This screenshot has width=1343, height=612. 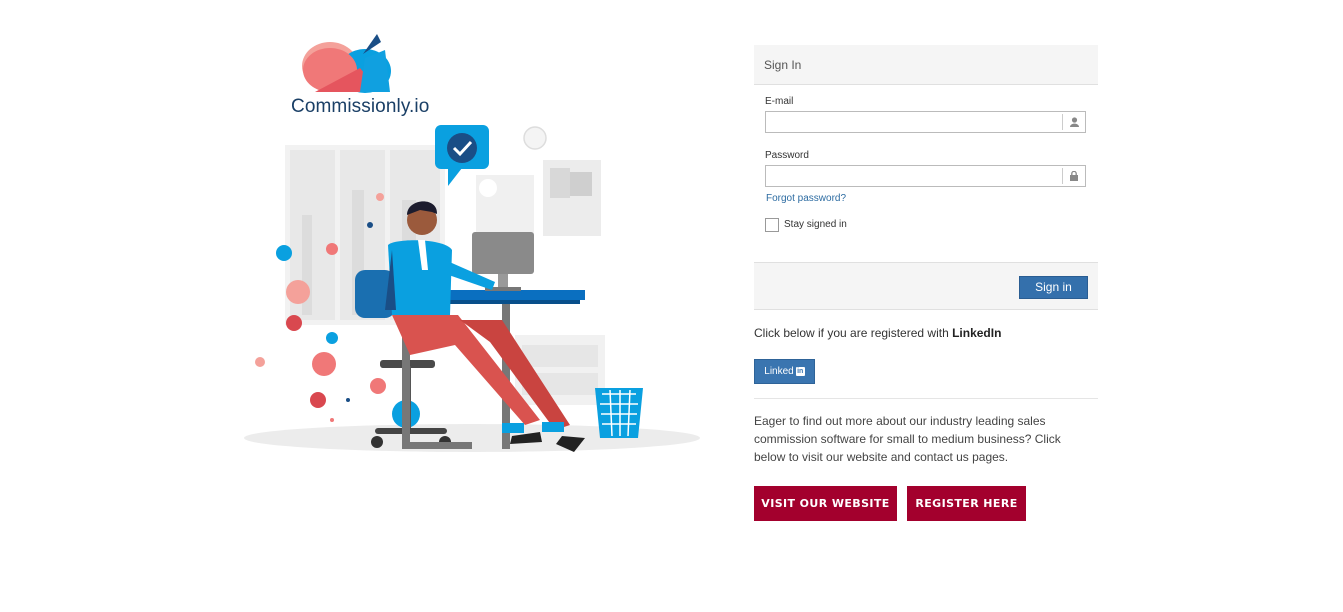 I want to click on email-field, so click(x=918, y=122).